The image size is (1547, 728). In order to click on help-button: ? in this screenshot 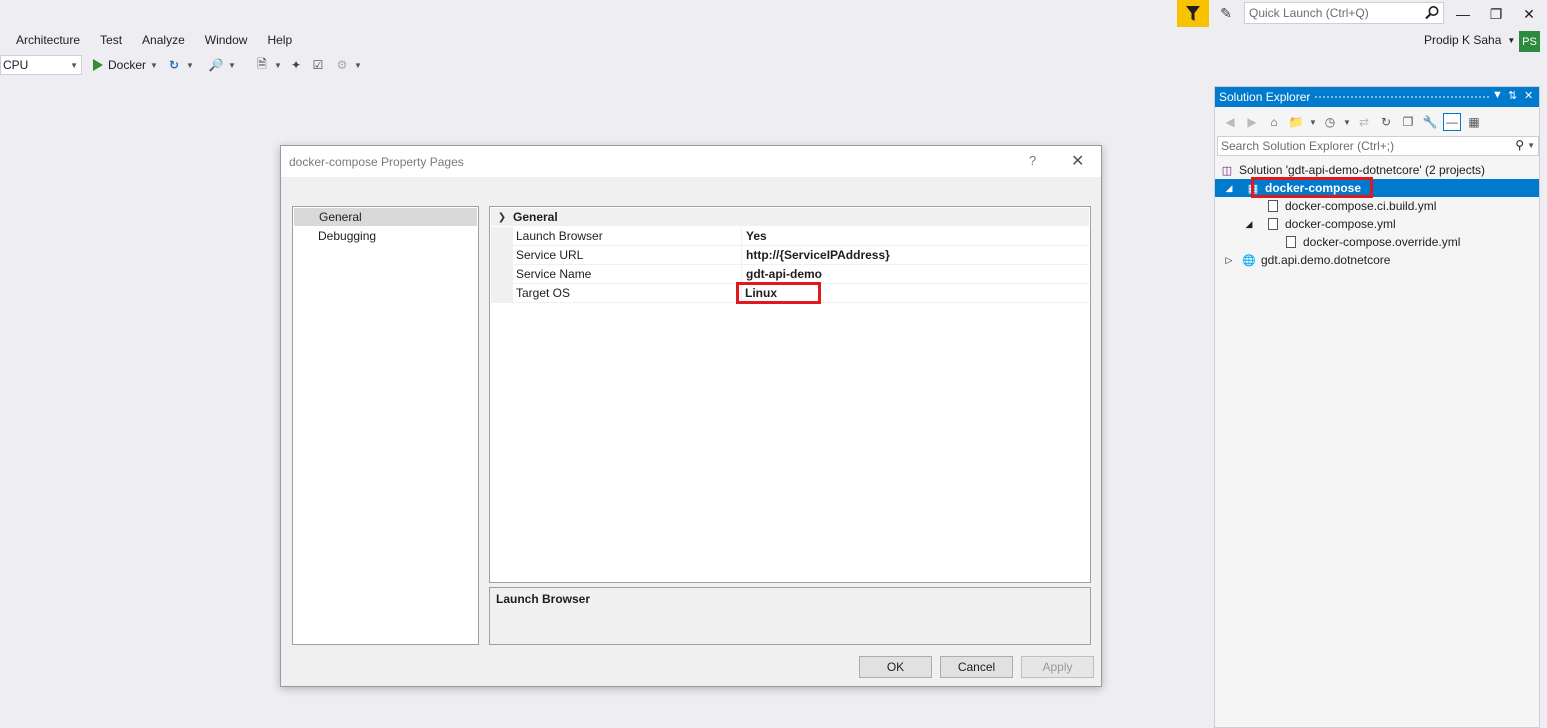, I will do `click(1032, 160)`.